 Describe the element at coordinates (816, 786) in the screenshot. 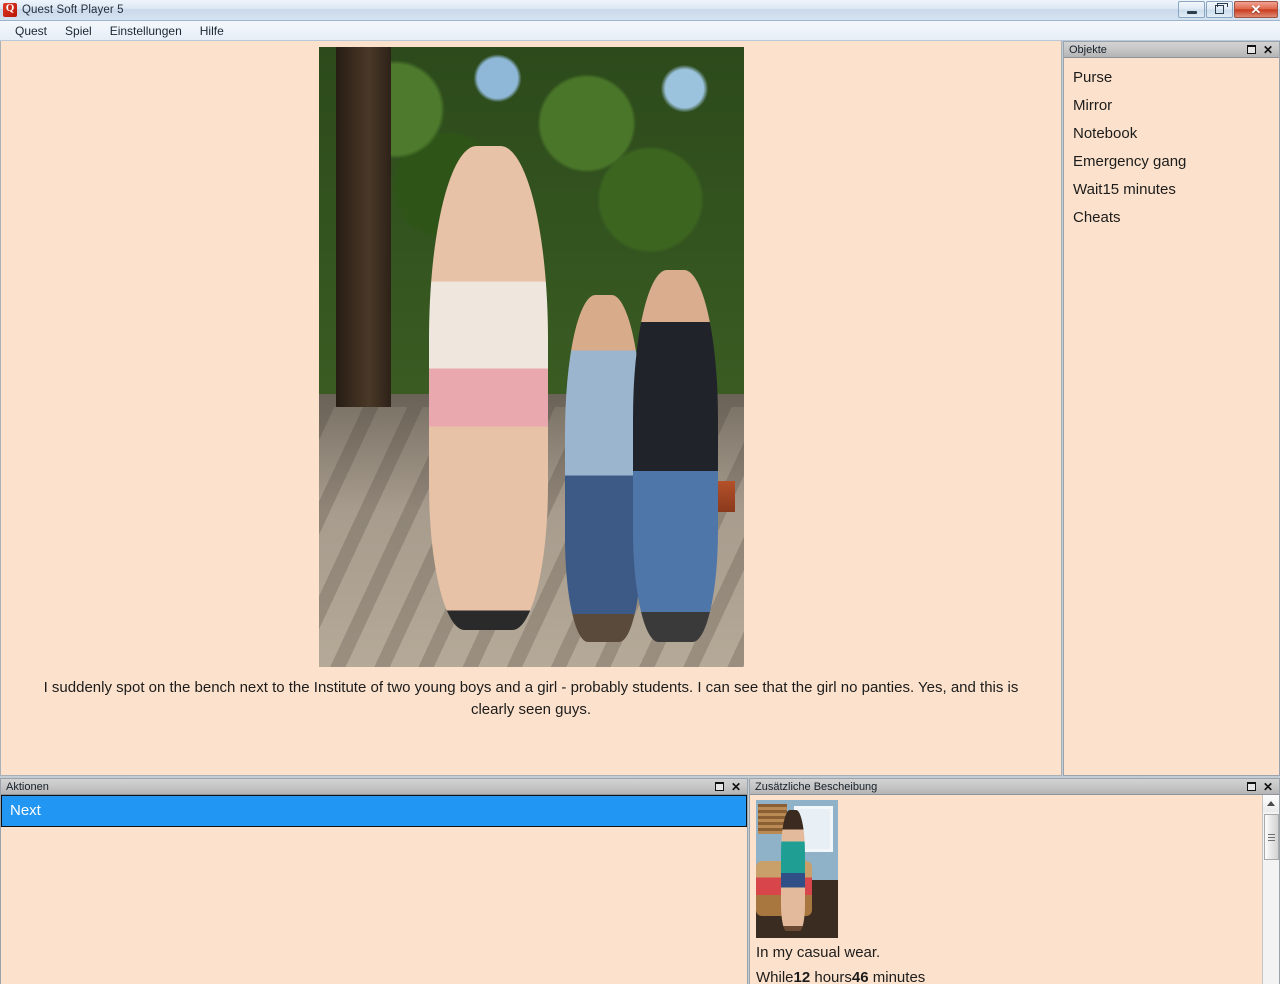

I see `description-panel-title: Zusätzliche Bescheibung` at that location.